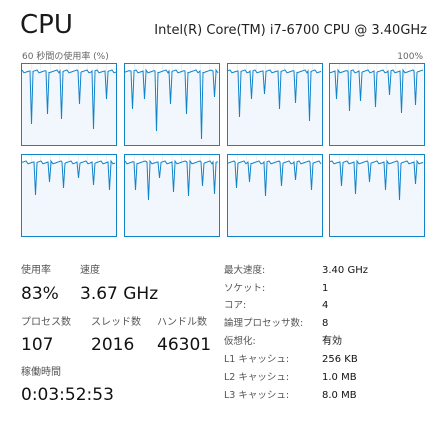 This screenshot has width=445, height=422. Describe the element at coordinates (245, 288) in the screenshot. I see `sockets-key: ソケット:` at that location.